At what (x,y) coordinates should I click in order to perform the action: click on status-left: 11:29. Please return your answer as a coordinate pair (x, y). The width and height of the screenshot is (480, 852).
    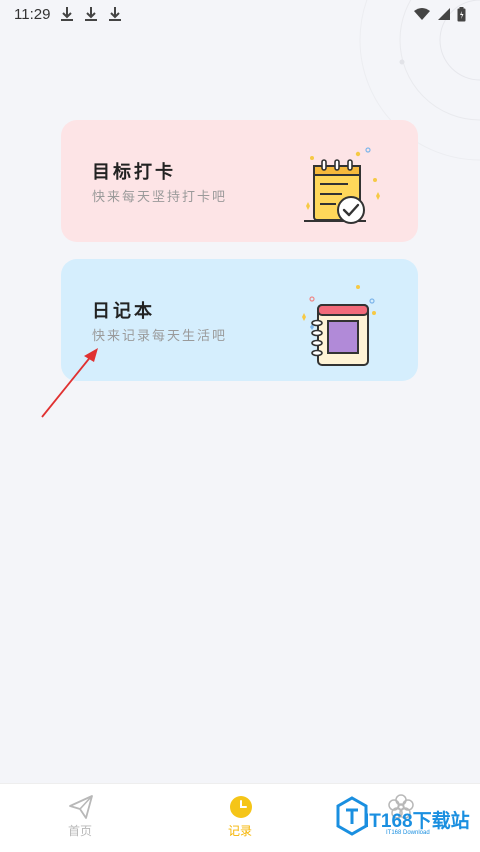
    Looking at the image, I should click on (68, 14).